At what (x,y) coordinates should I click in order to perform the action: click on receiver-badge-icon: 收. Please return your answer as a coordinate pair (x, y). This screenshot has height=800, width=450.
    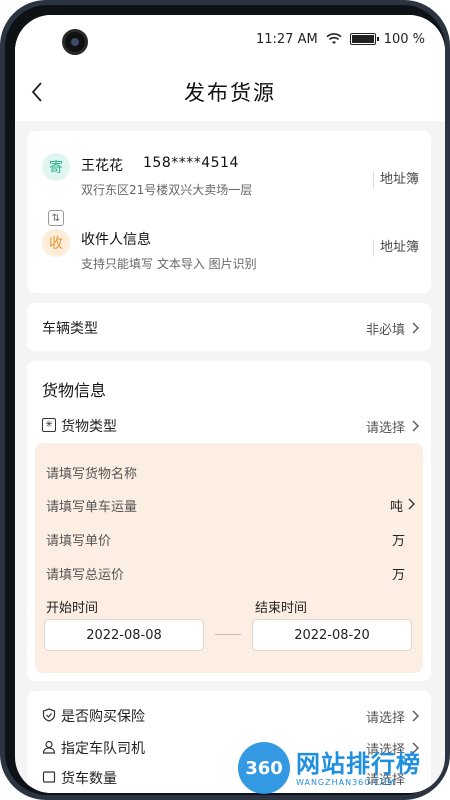
    Looking at the image, I should click on (56, 243).